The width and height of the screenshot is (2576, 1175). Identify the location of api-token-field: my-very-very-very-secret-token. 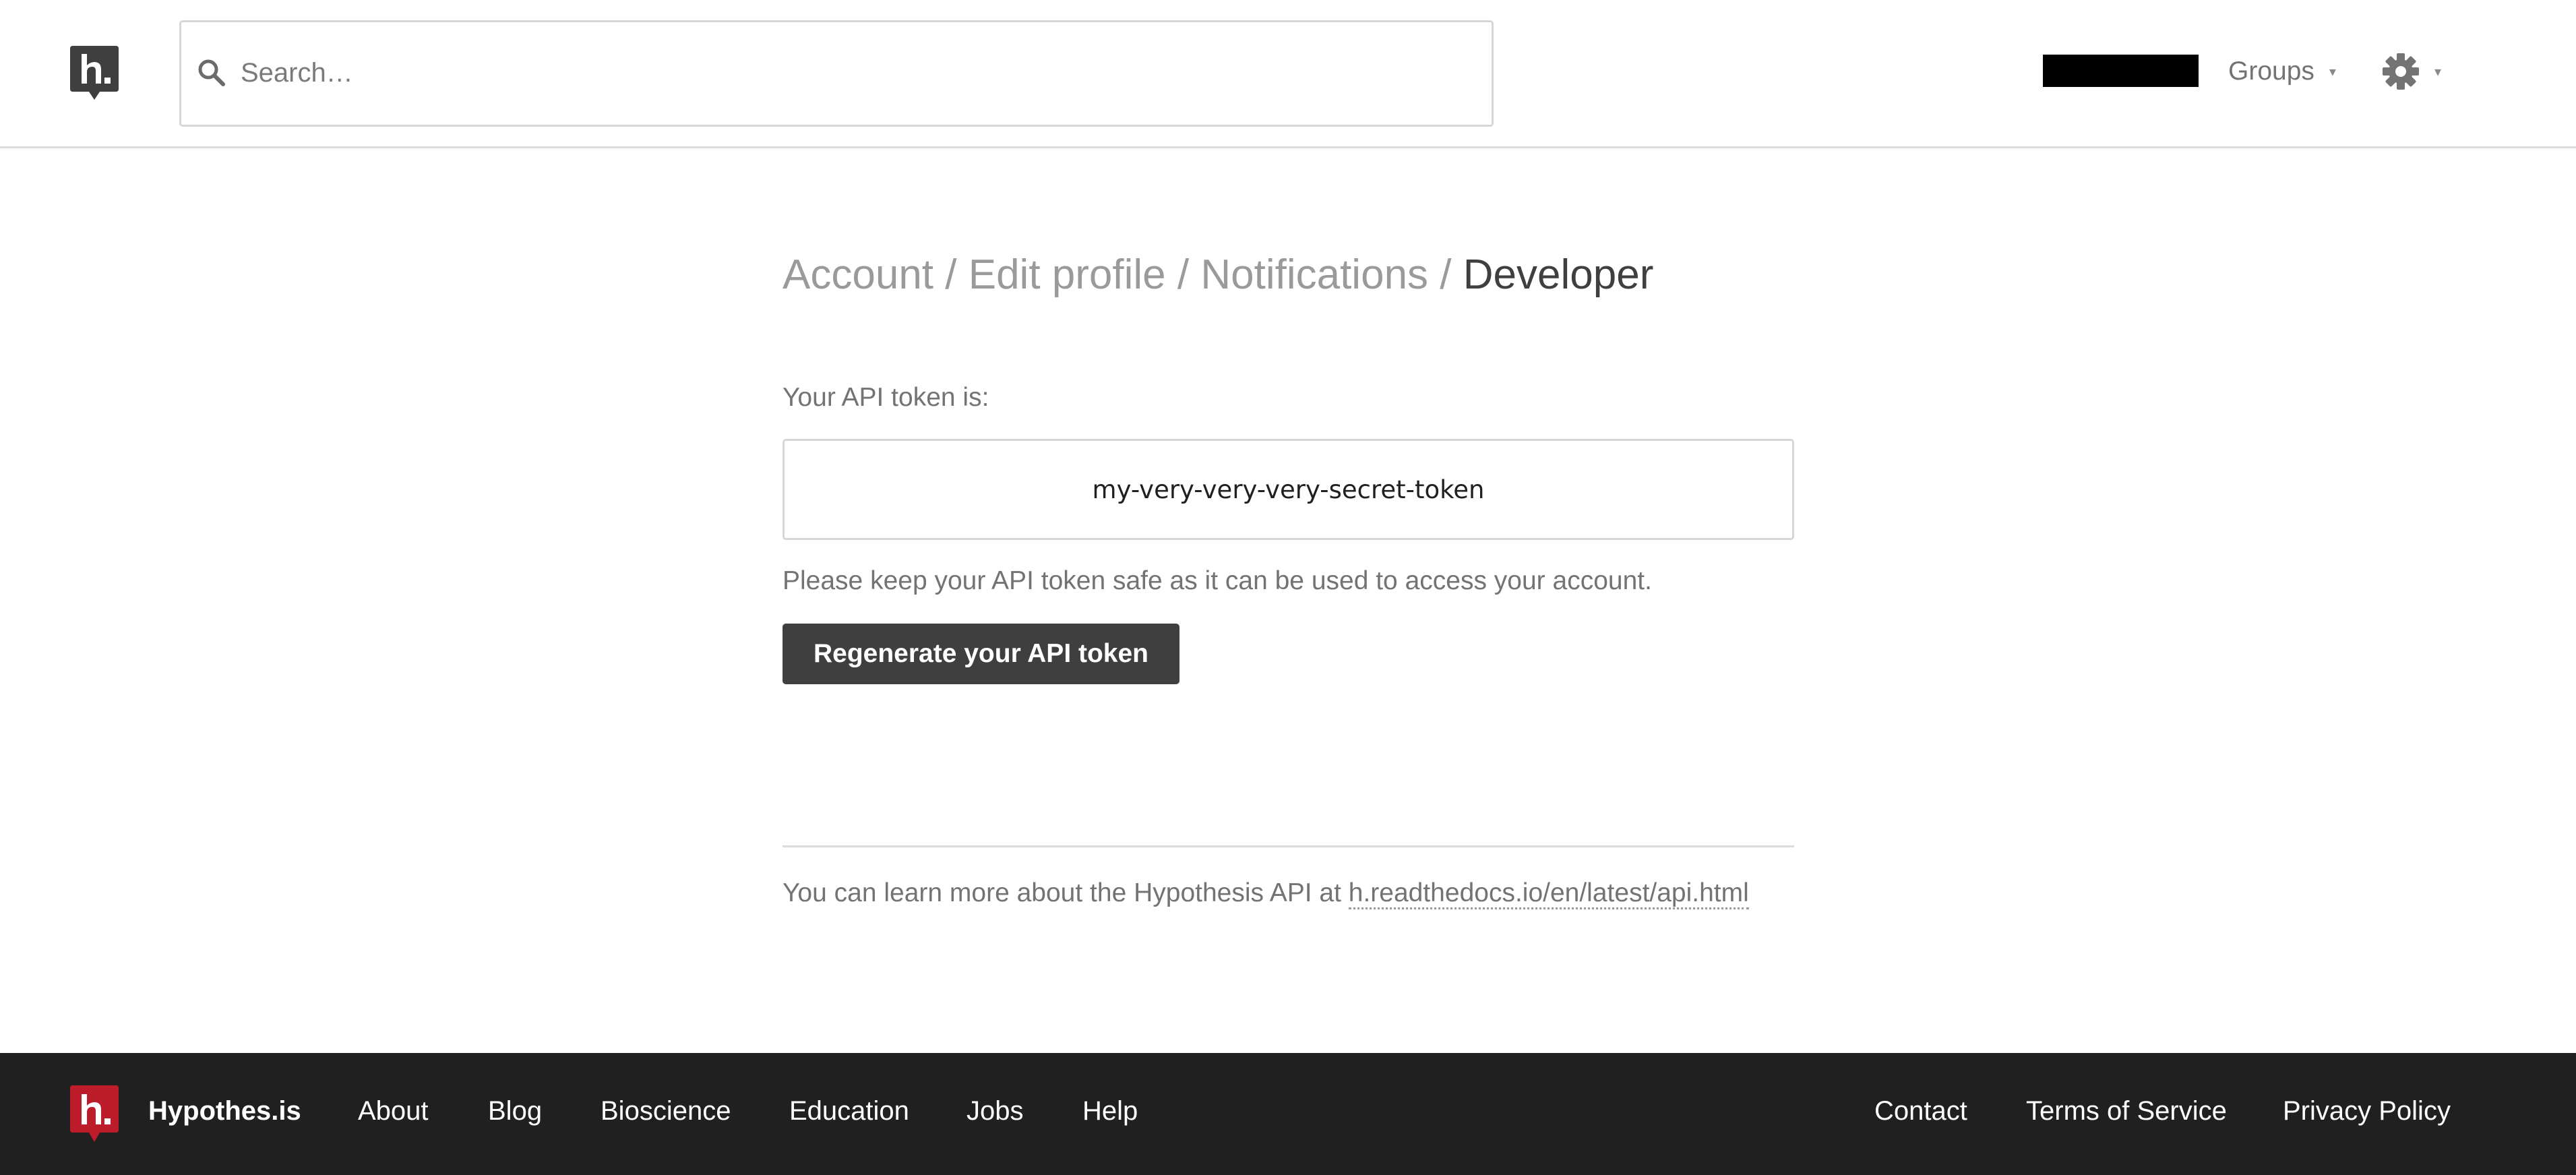
(1289, 489).